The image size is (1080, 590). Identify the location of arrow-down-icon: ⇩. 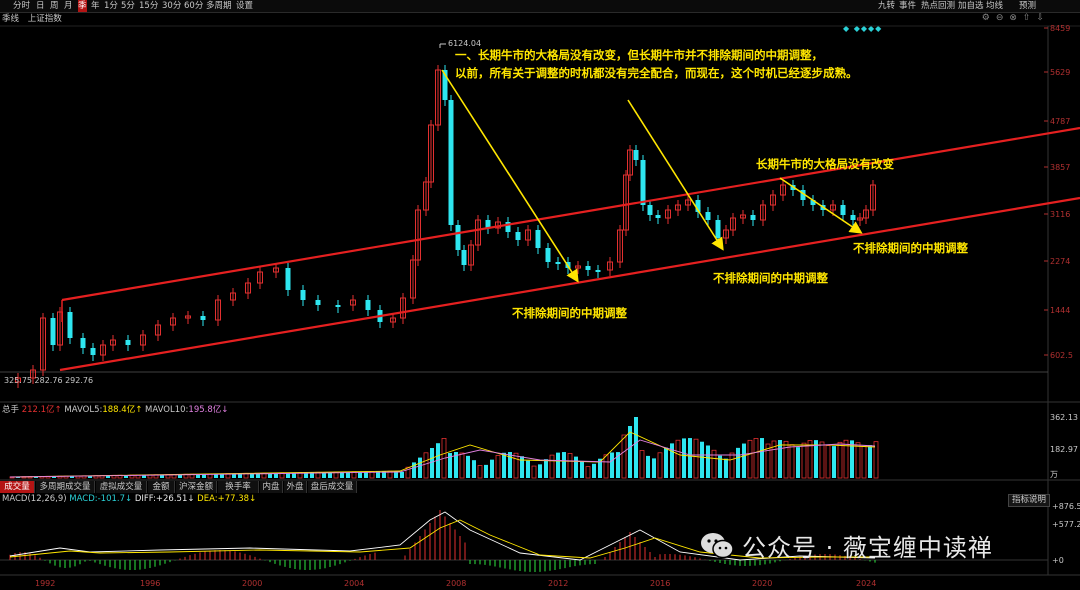
(1043, 18).